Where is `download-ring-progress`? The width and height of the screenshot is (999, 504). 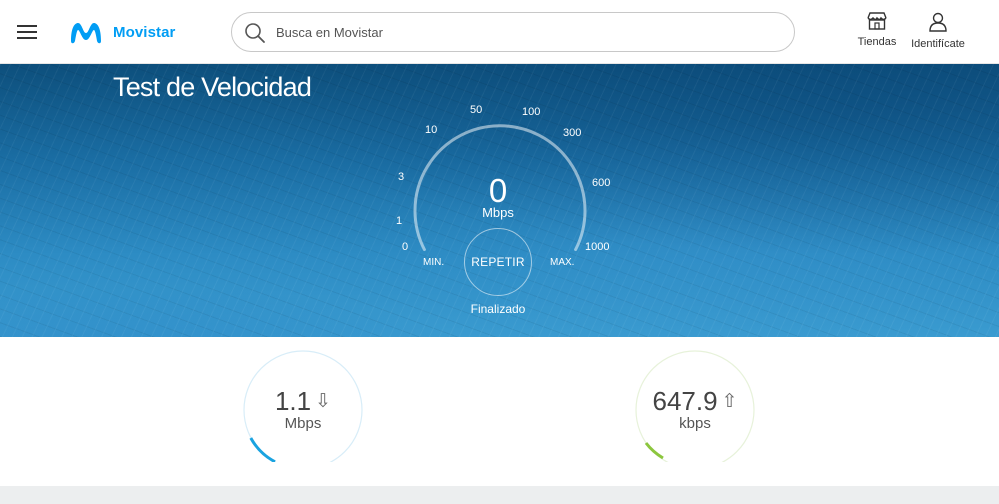 download-ring-progress is located at coordinates (262, 449).